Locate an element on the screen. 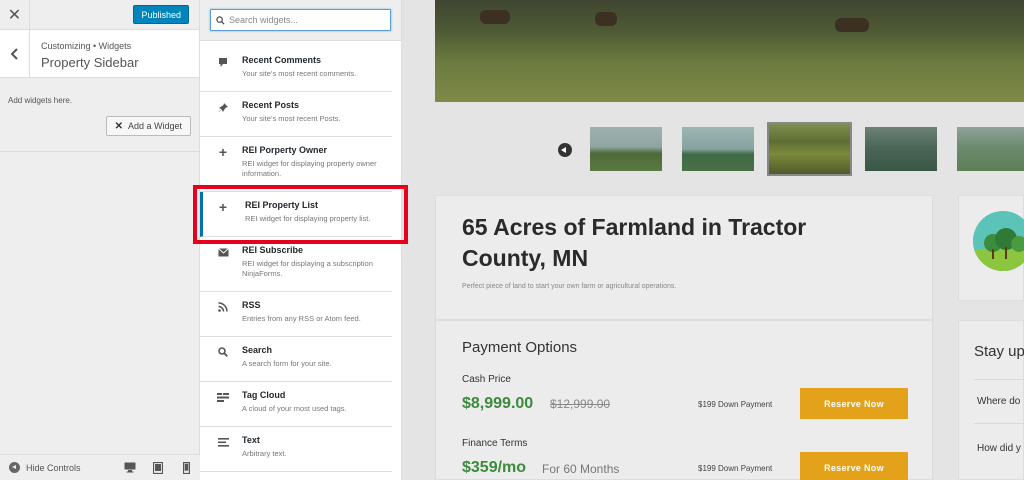 This screenshot has width=1024, height=480. search-input is located at coordinates (304, 20).